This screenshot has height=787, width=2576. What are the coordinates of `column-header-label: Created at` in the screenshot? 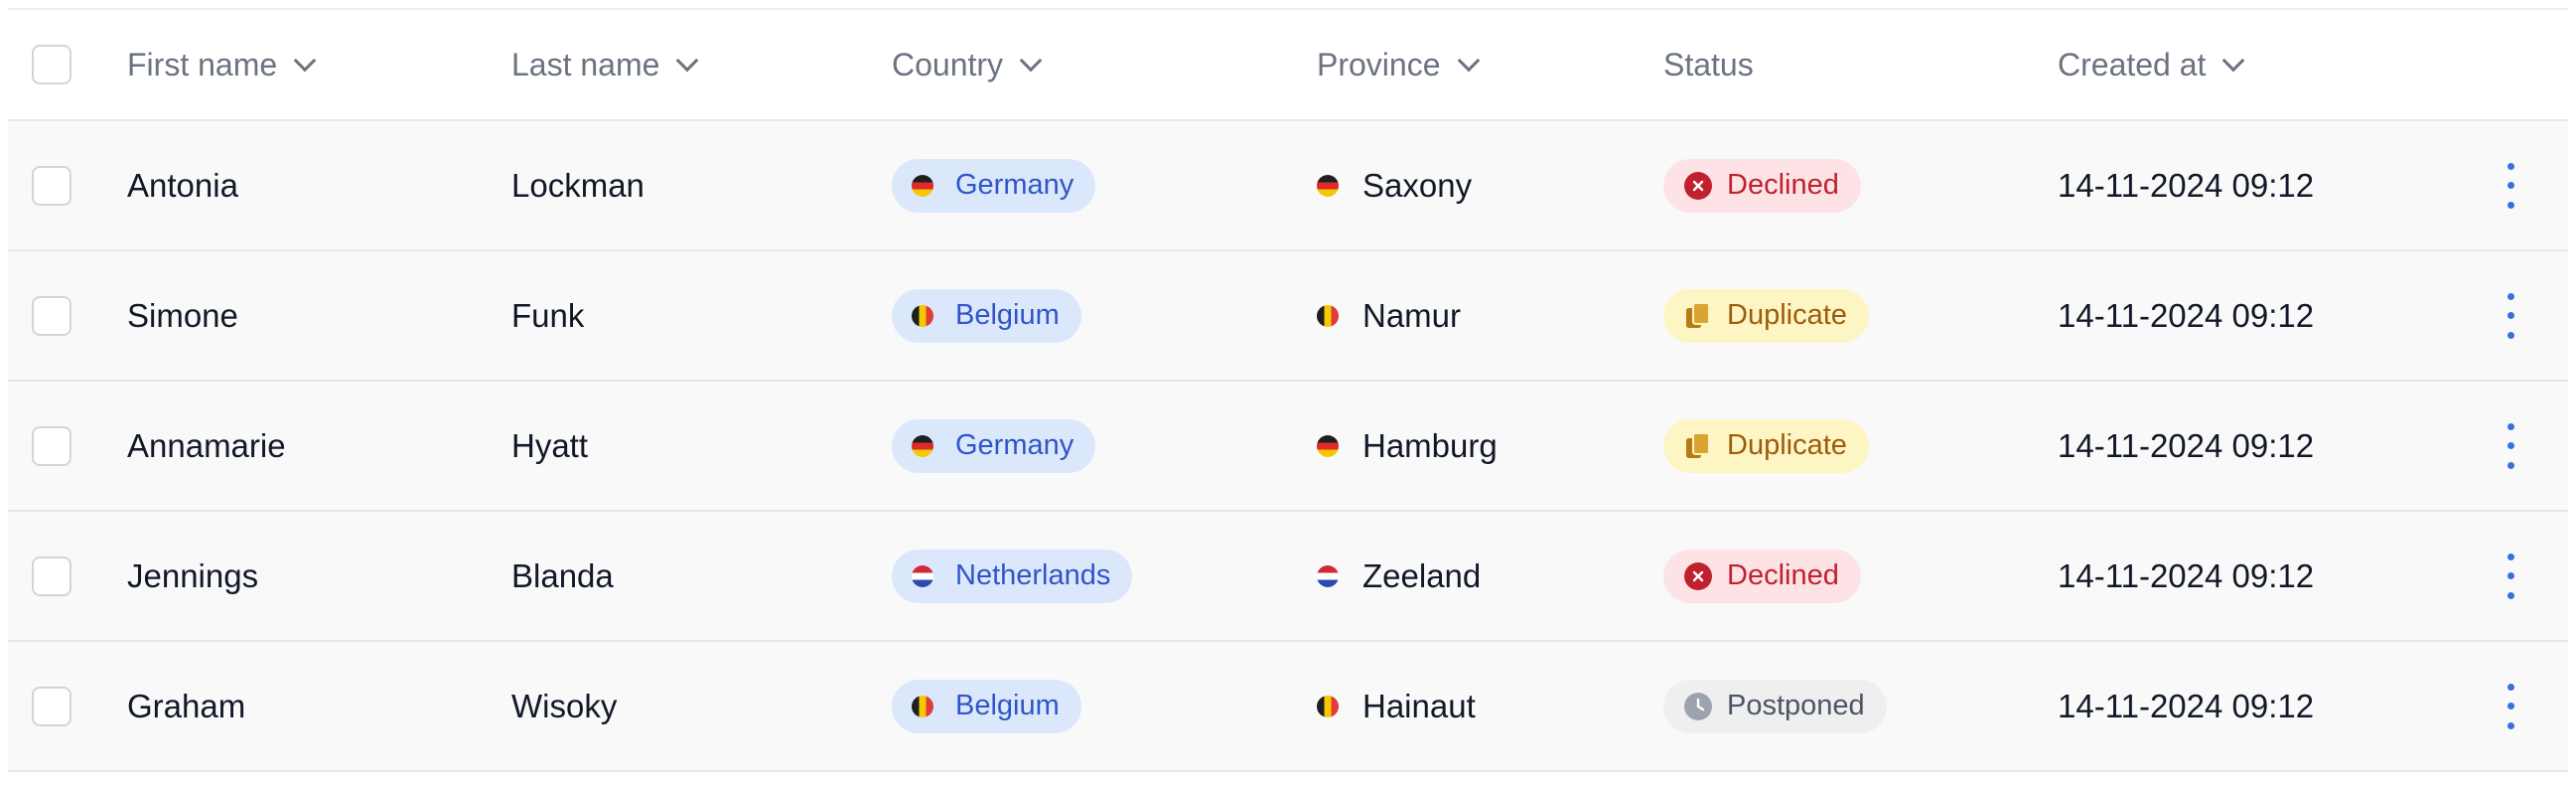 It's located at (2132, 64).